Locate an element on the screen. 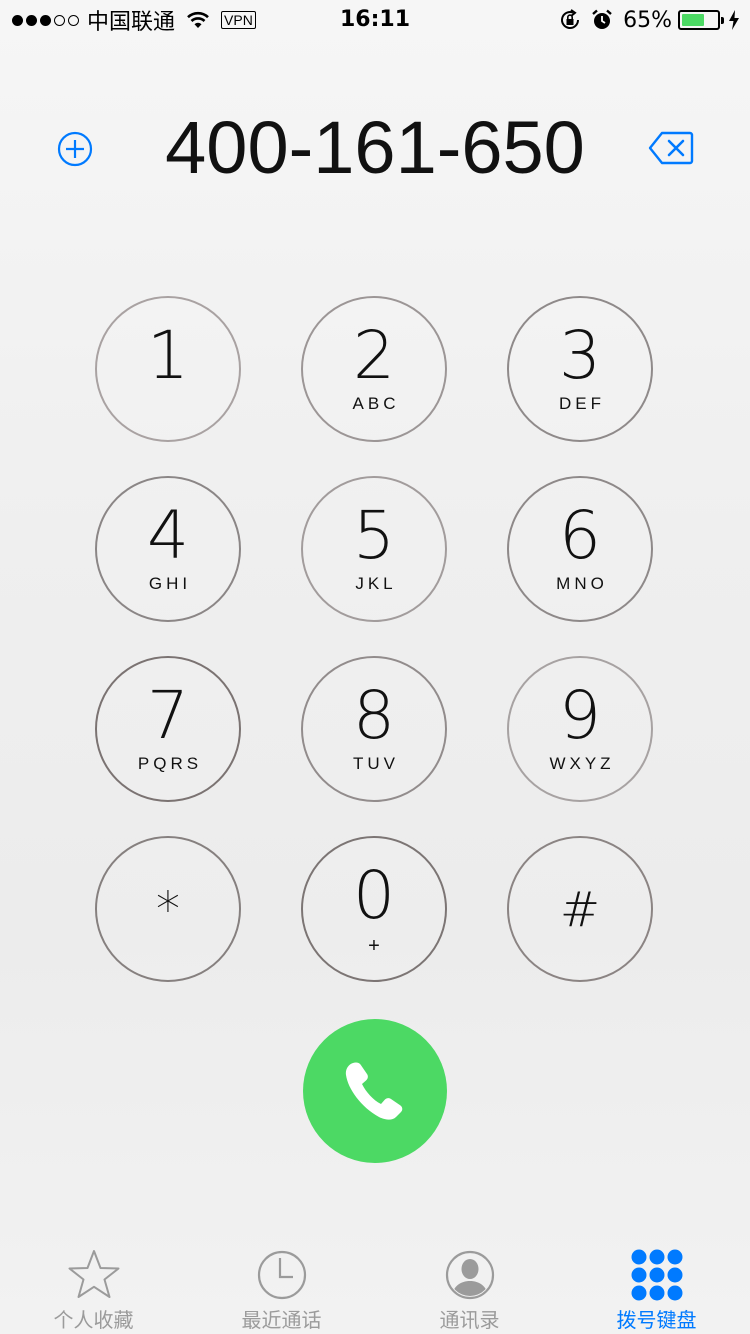 This screenshot has height=1334, width=750. key-4: 4 GHI is located at coordinates (168, 549).